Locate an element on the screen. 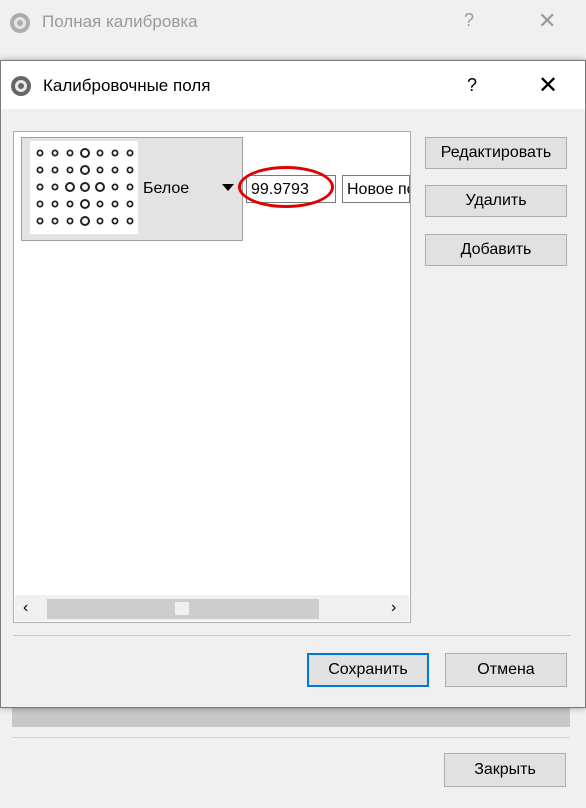  dialog-titlebar: Калибровочные поля ? ✕ is located at coordinates (293, 85).